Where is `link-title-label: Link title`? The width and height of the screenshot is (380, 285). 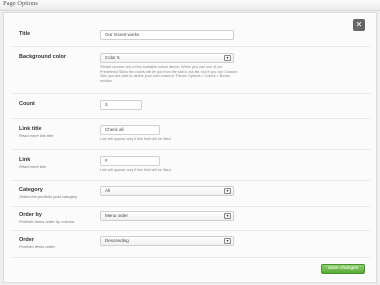
link-title-label: Link title is located at coordinates (30, 129).